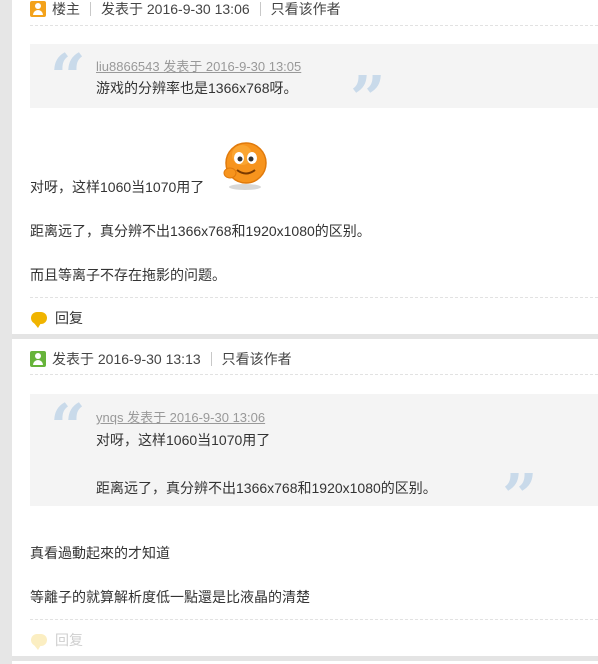 The width and height of the screenshot is (598, 664). I want to click on post-paragraph: 而且等离子不存在拖影的问题。, so click(128, 275).